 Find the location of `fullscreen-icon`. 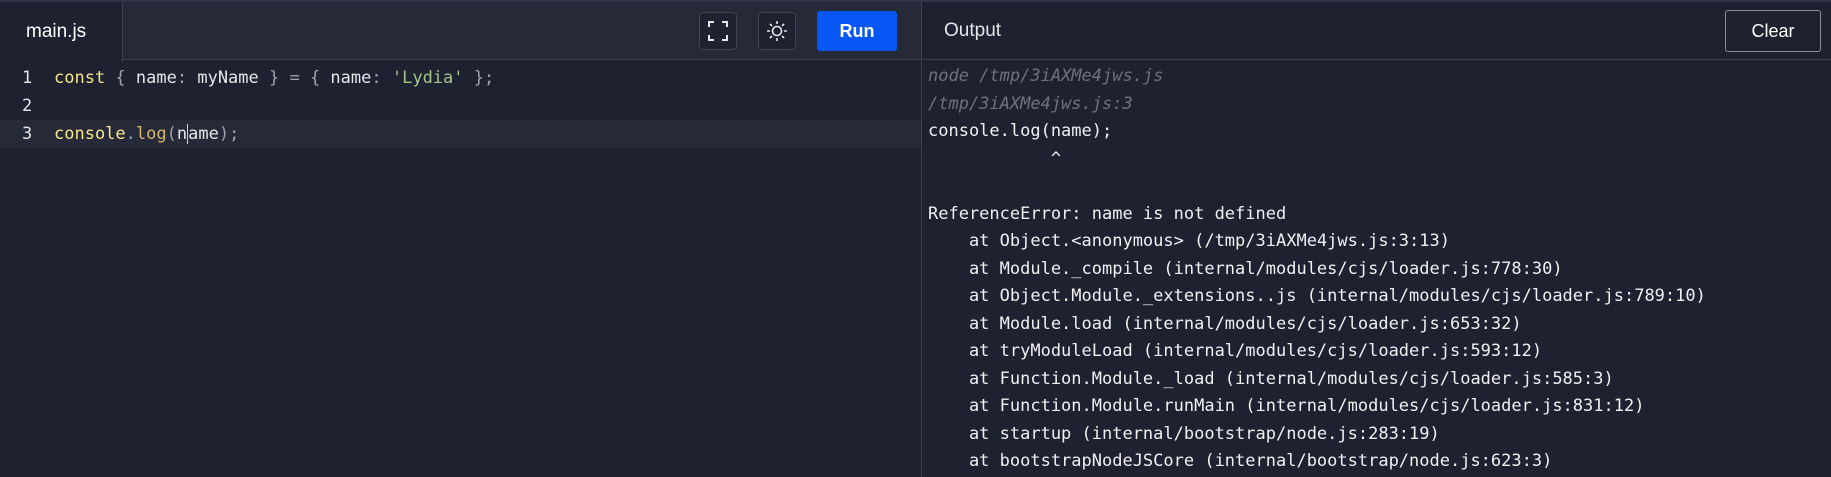

fullscreen-icon is located at coordinates (718, 31).